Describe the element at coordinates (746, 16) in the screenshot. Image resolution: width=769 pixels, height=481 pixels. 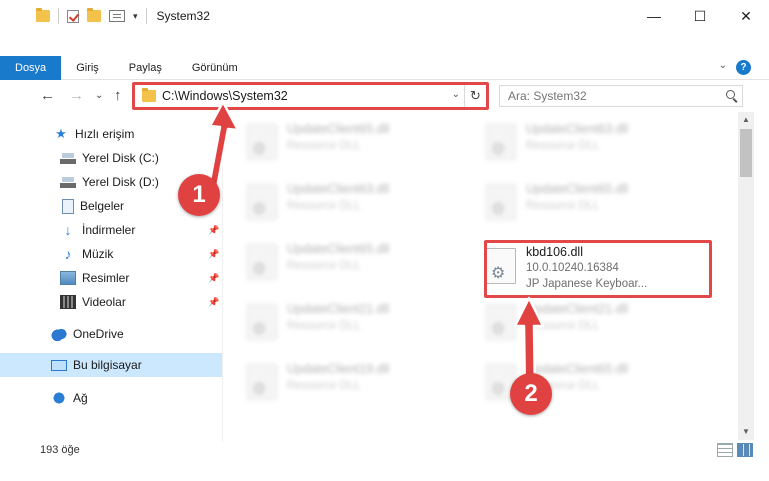
I see `close-button: ✕` at that location.